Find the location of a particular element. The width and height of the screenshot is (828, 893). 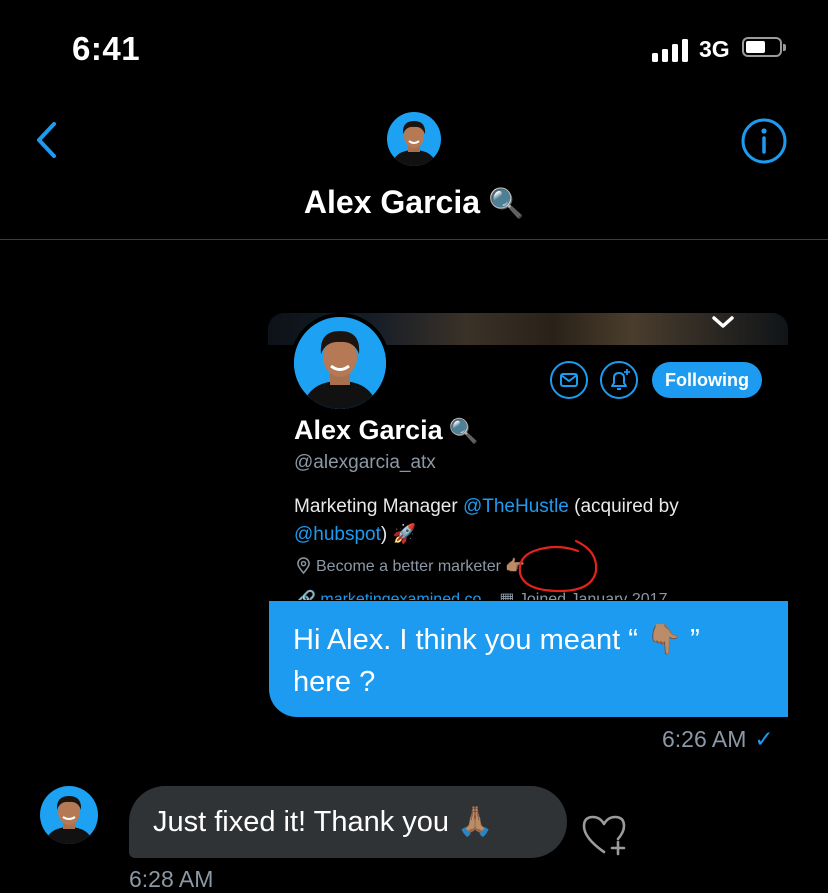

sender-avatar is located at coordinates (69, 815).